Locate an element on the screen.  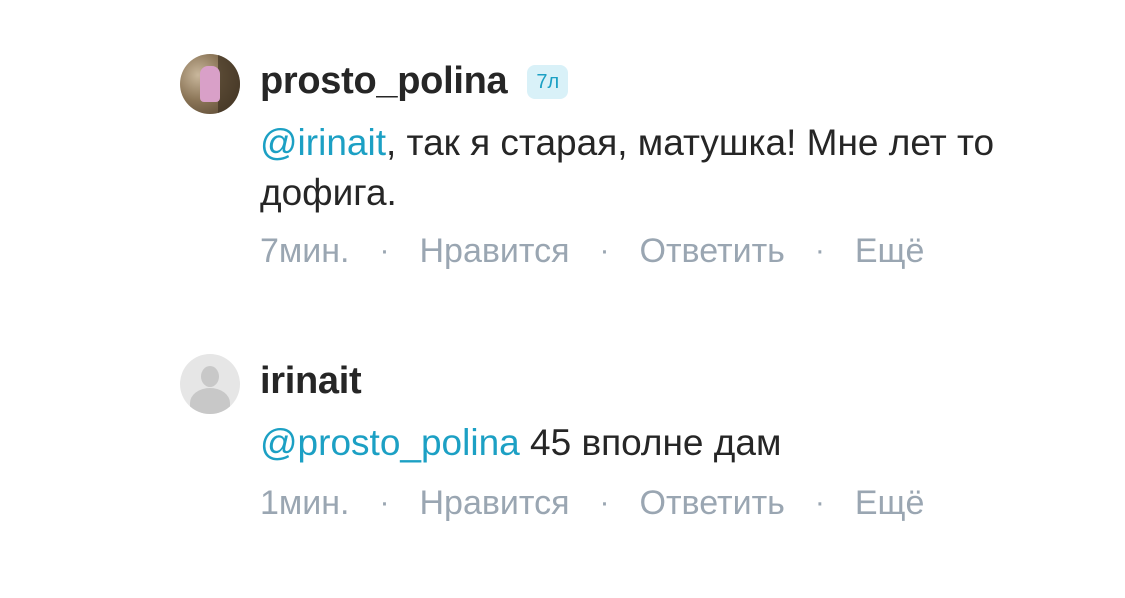
default-avatar-head is located at coordinates (210, 376).